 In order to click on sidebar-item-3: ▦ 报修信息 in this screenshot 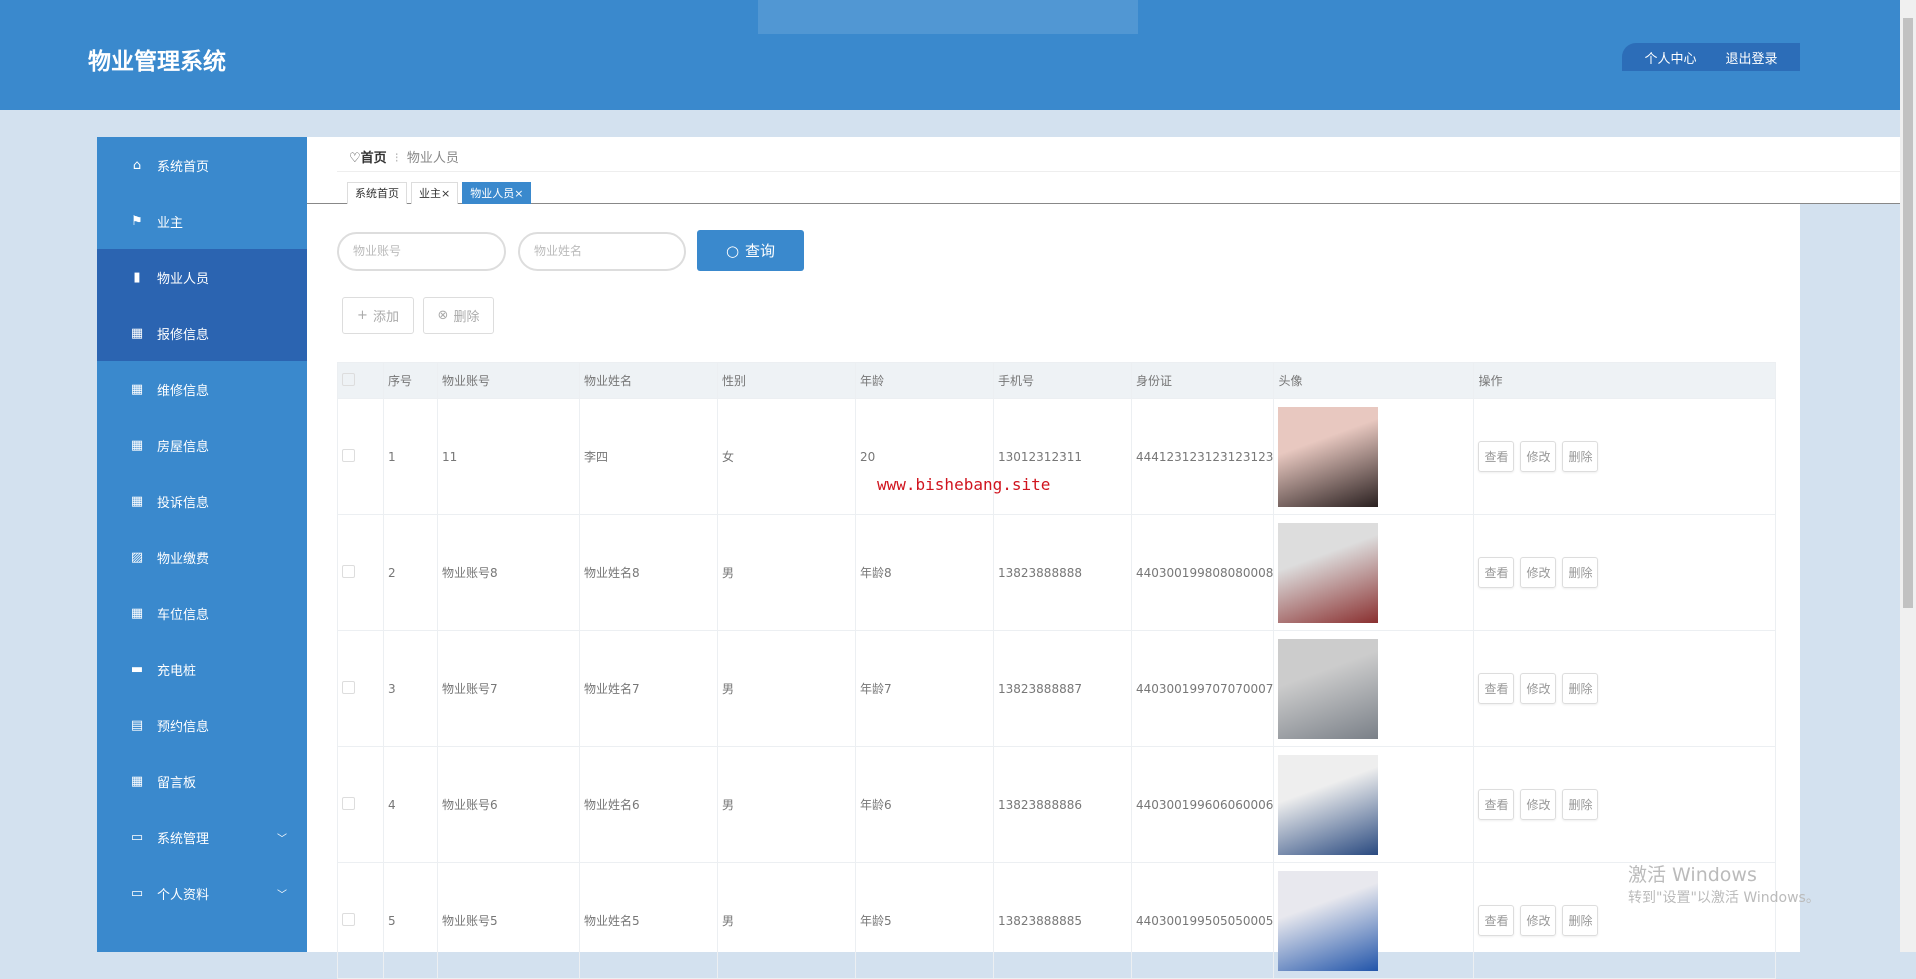, I will do `click(202, 333)`.